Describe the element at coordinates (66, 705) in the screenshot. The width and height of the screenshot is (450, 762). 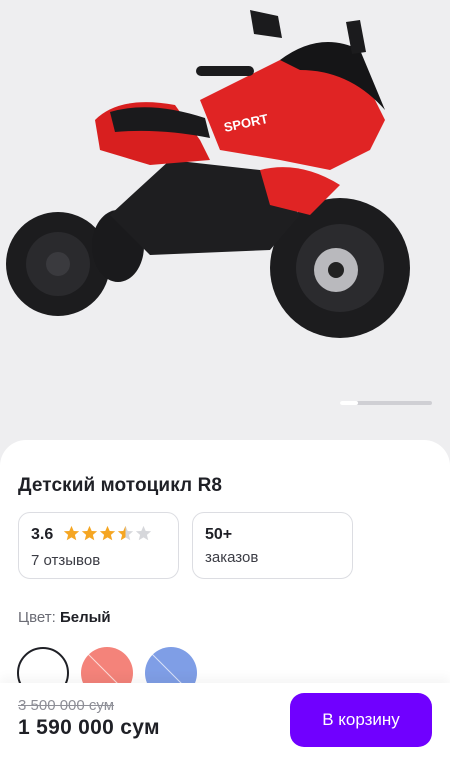
I see `old-price: 3 500 000 сум` at that location.